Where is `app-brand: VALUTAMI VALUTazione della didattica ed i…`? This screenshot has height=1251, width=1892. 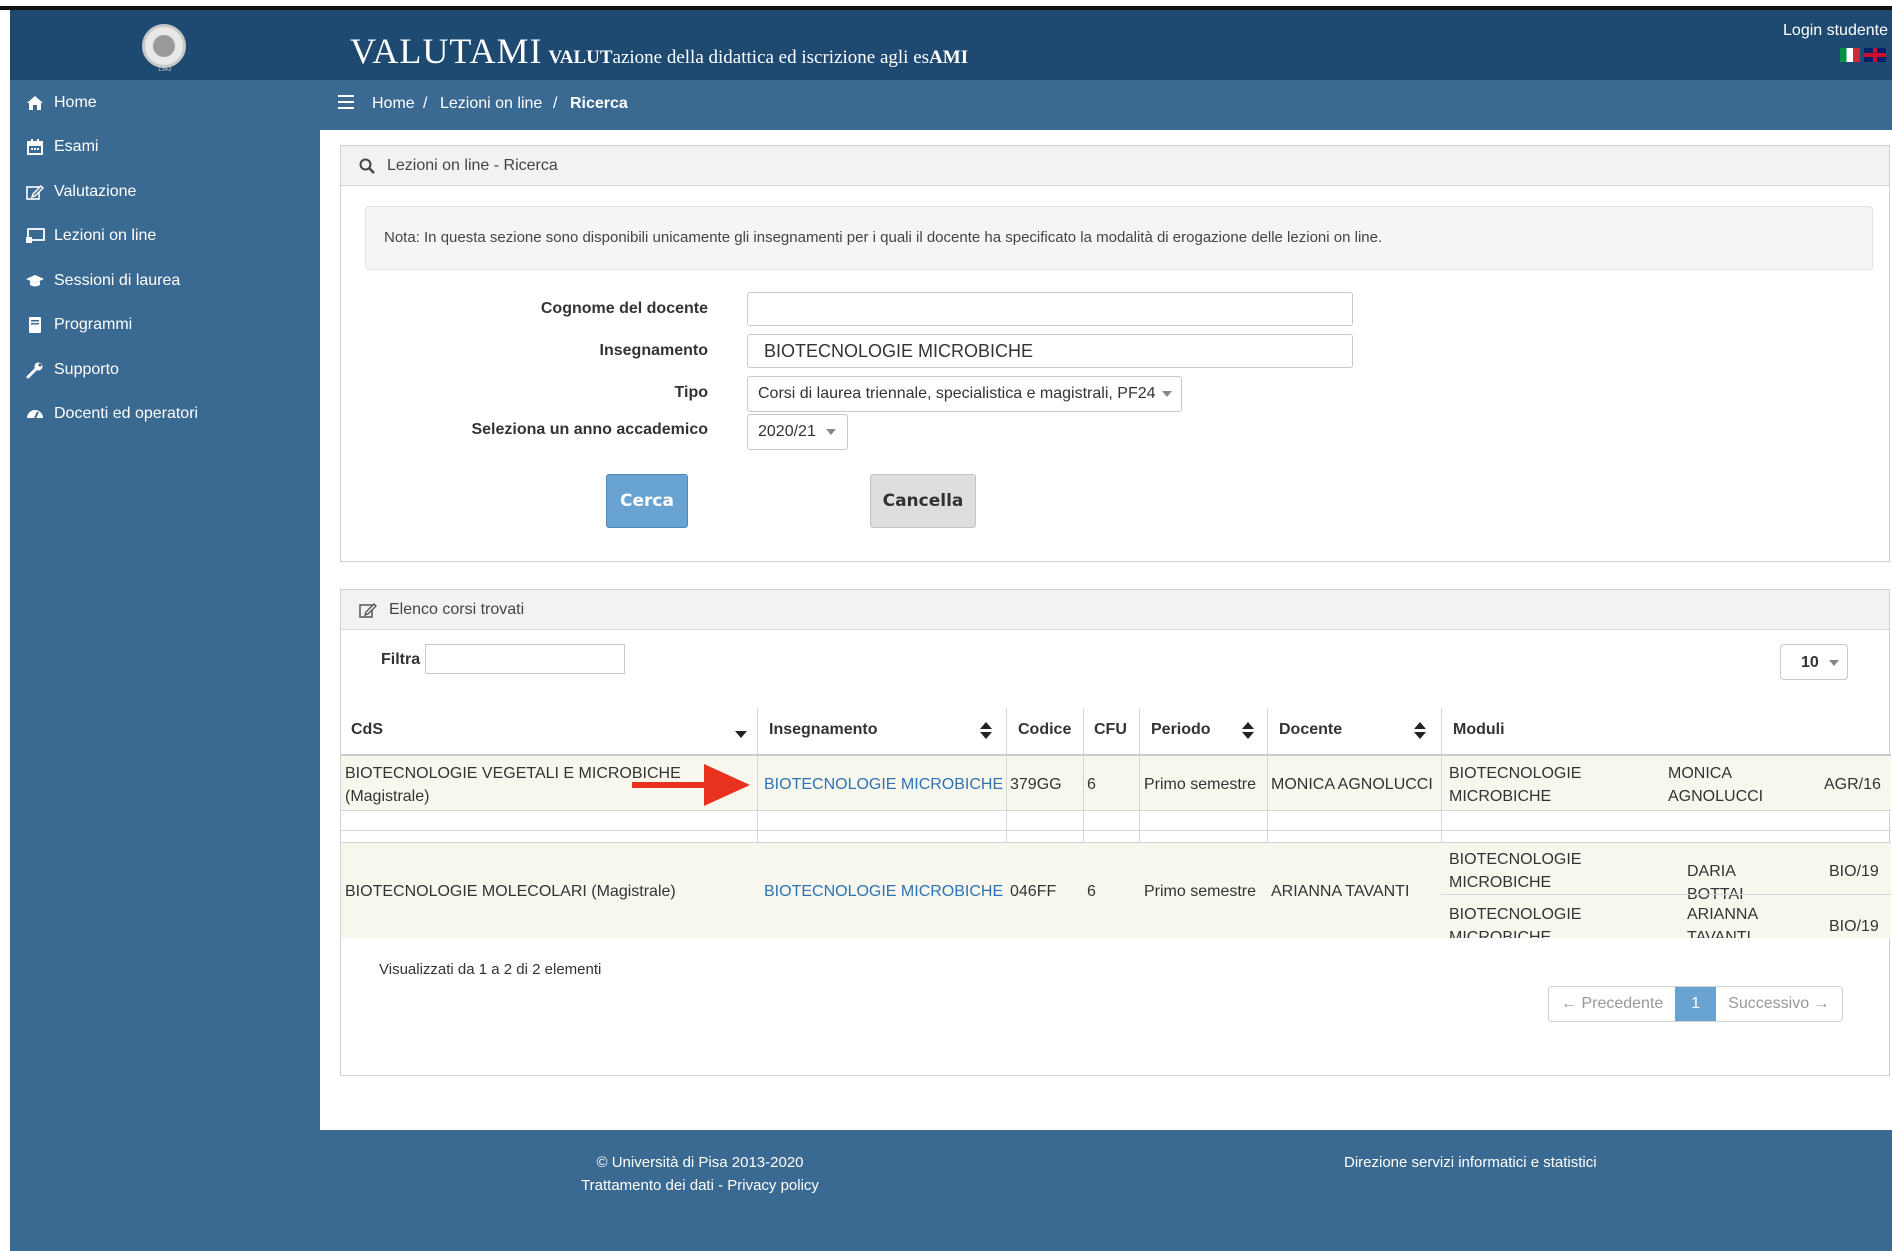 app-brand: VALUTAMI VALUTazione della didattica ed i… is located at coordinates (659, 51).